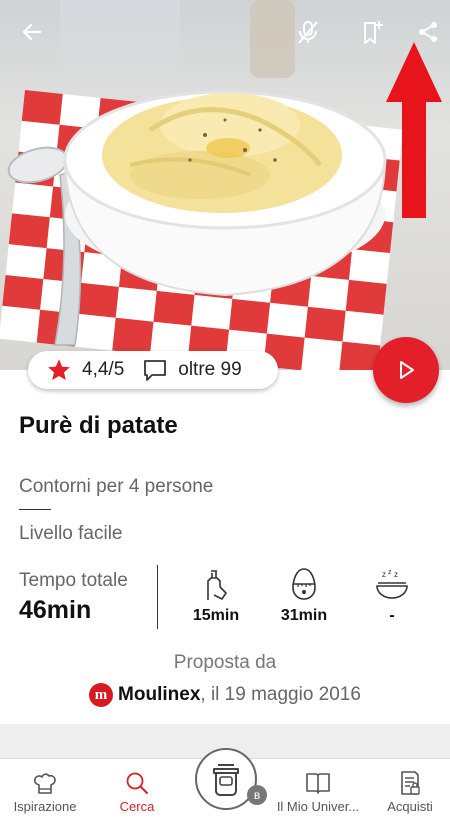 Image resolution: width=450 pixels, height=819 pixels. What do you see at coordinates (257, 795) in the screenshot?
I see `bluetooth-icon: ʙ` at bounding box center [257, 795].